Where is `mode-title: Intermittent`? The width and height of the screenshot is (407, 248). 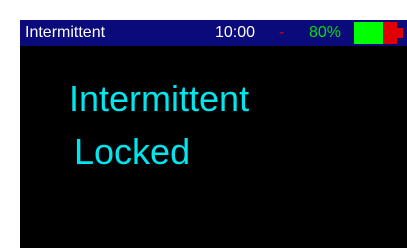
mode-title: Intermittent is located at coordinates (65, 32).